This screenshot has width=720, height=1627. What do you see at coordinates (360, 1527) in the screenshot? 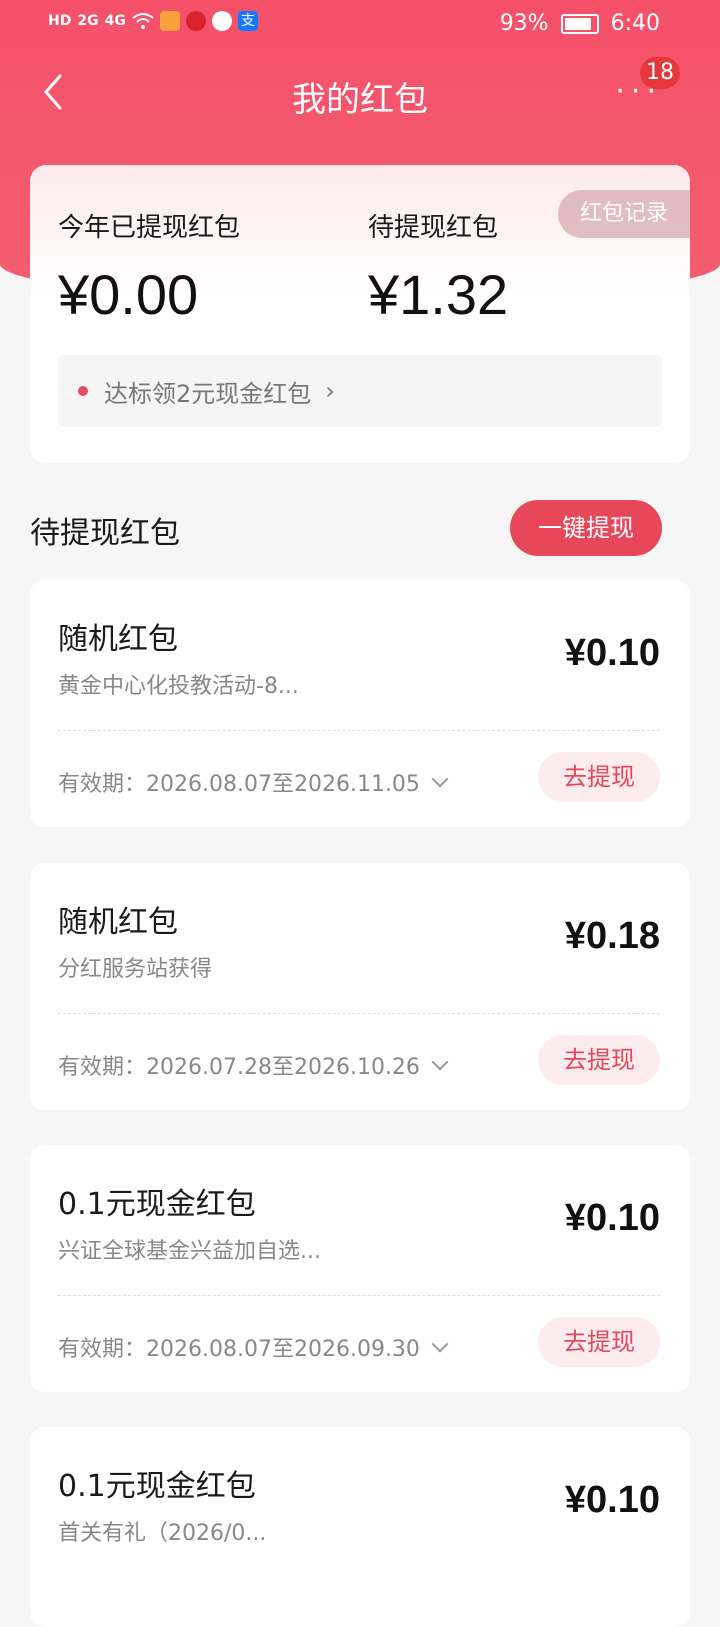
I see `red-packet-card: 0.1元现金红包 首关有礼（2026/0... ¥0.10` at bounding box center [360, 1527].